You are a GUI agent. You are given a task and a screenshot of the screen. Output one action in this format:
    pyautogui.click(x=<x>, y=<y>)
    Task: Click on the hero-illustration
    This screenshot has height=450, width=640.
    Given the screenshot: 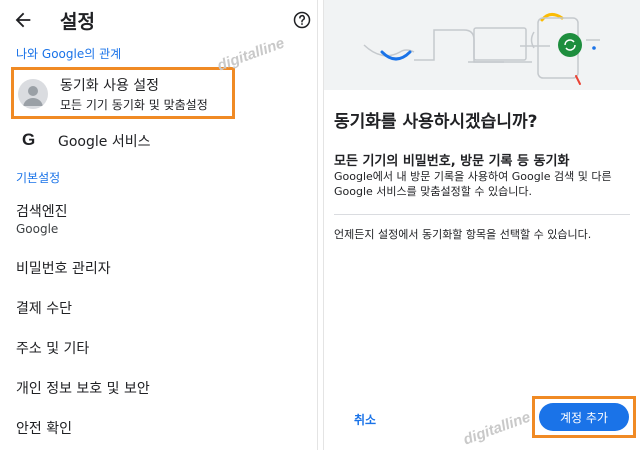 What is the action you would take?
    pyautogui.click(x=482, y=45)
    